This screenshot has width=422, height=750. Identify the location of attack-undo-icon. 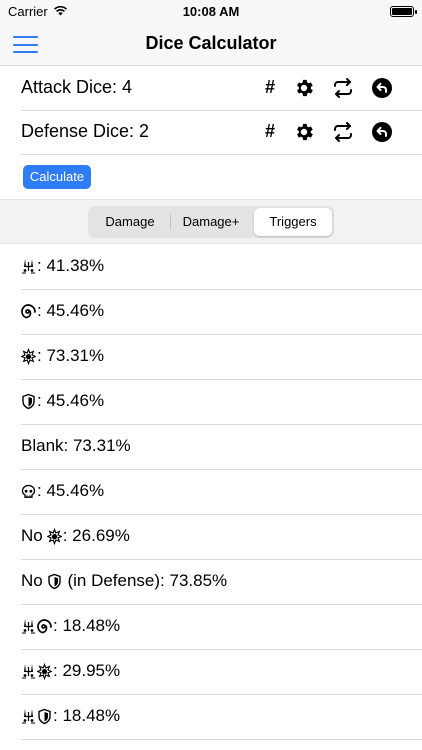
(382, 88).